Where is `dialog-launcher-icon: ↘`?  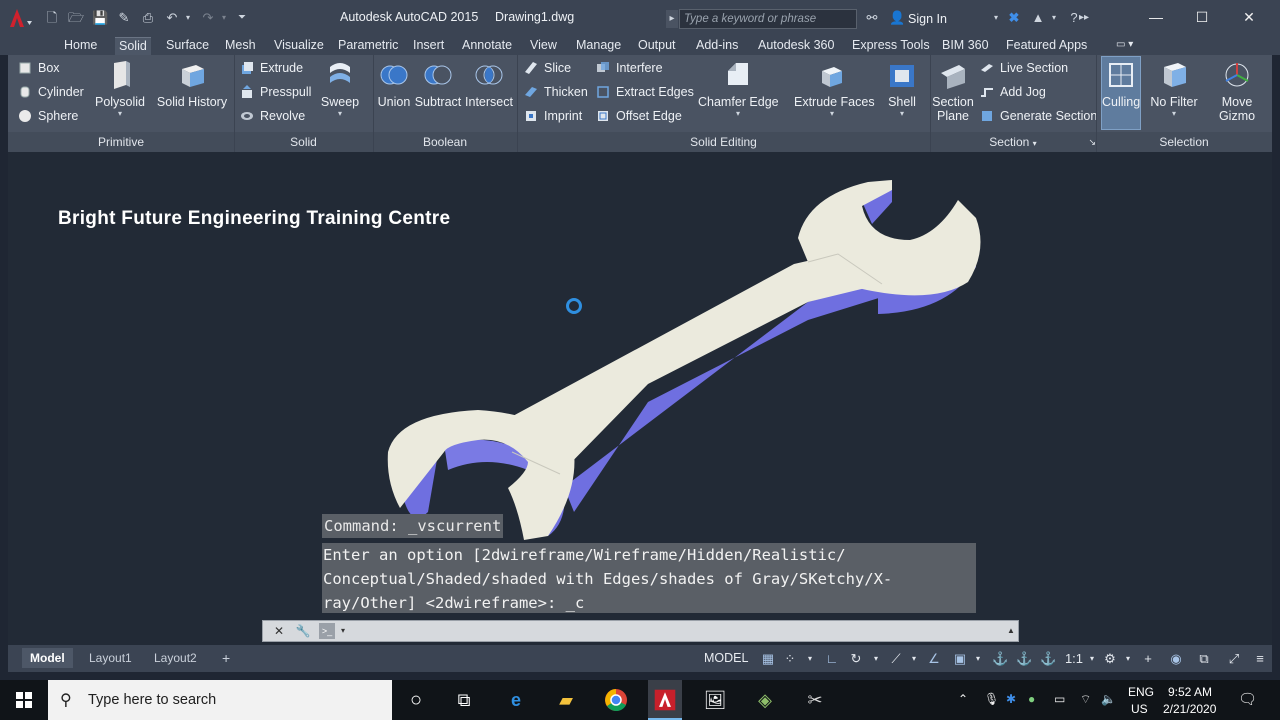
dialog-launcher-icon: ↘ is located at coordinates (1092, 142).